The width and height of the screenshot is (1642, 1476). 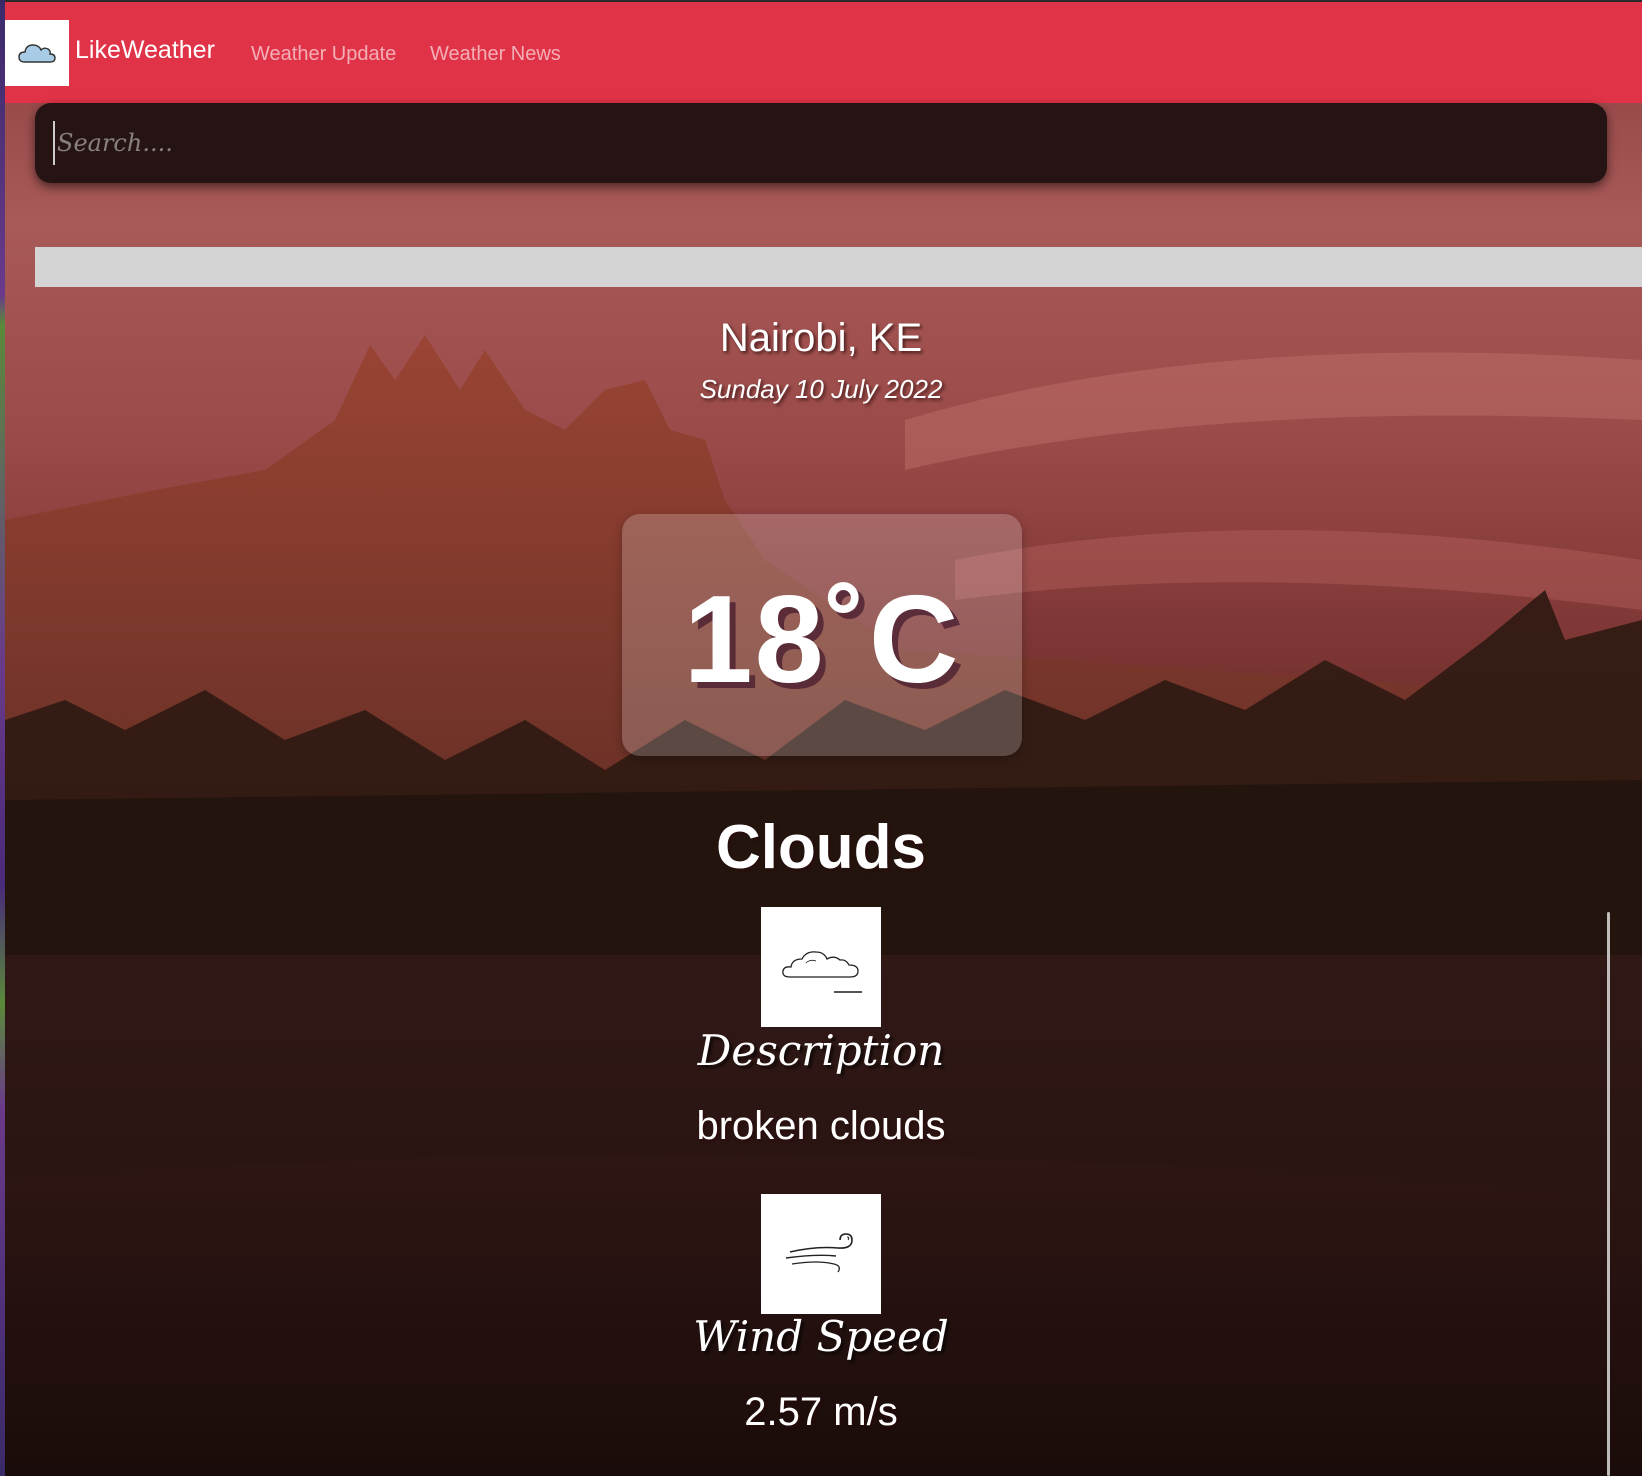 What do you see at coordinates (1608, 1194) in the screenshot?
I see `scrollbar` at bounding box center [1608, 1194].